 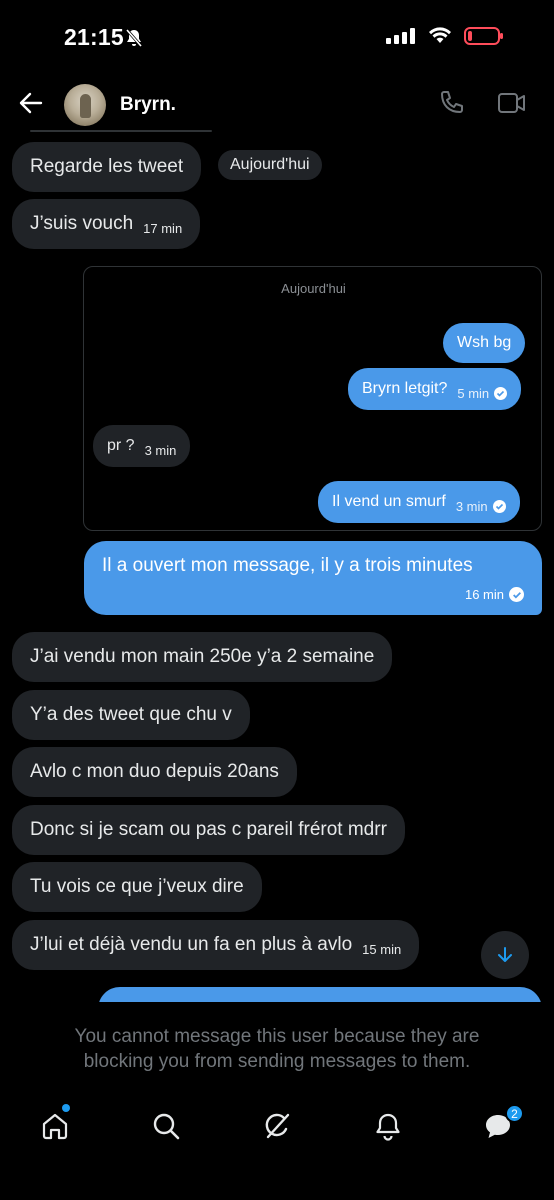 I want to click on back-button, so click(x=31, y=103).